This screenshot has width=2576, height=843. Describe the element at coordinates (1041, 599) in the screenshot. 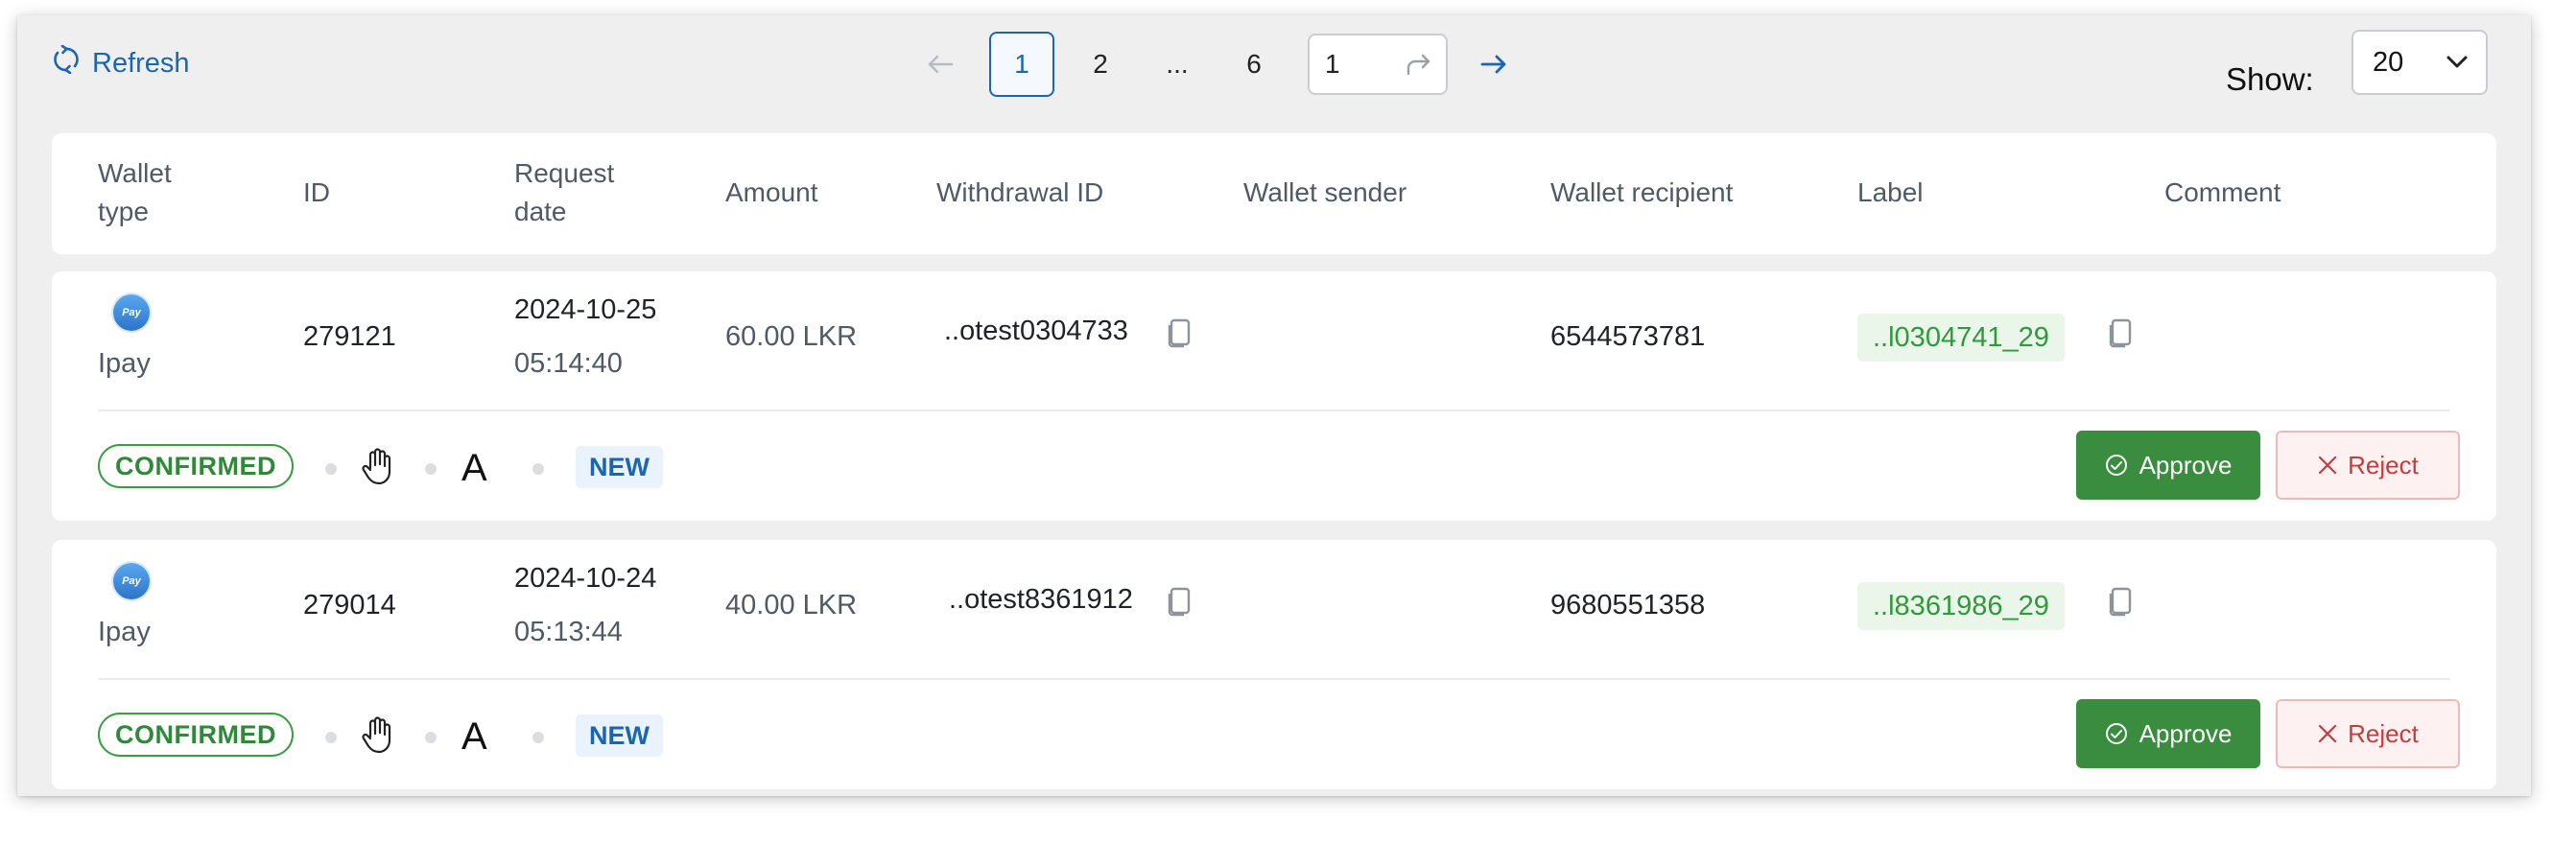

I see `withdrawal-id: ..otest8361912` at that location.